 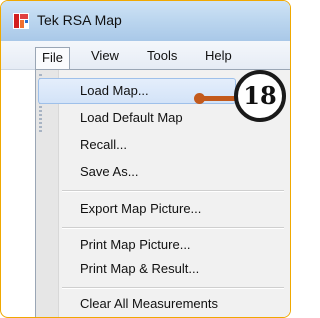 I want to click on app-logo-icon, so click(x=21, y=21).